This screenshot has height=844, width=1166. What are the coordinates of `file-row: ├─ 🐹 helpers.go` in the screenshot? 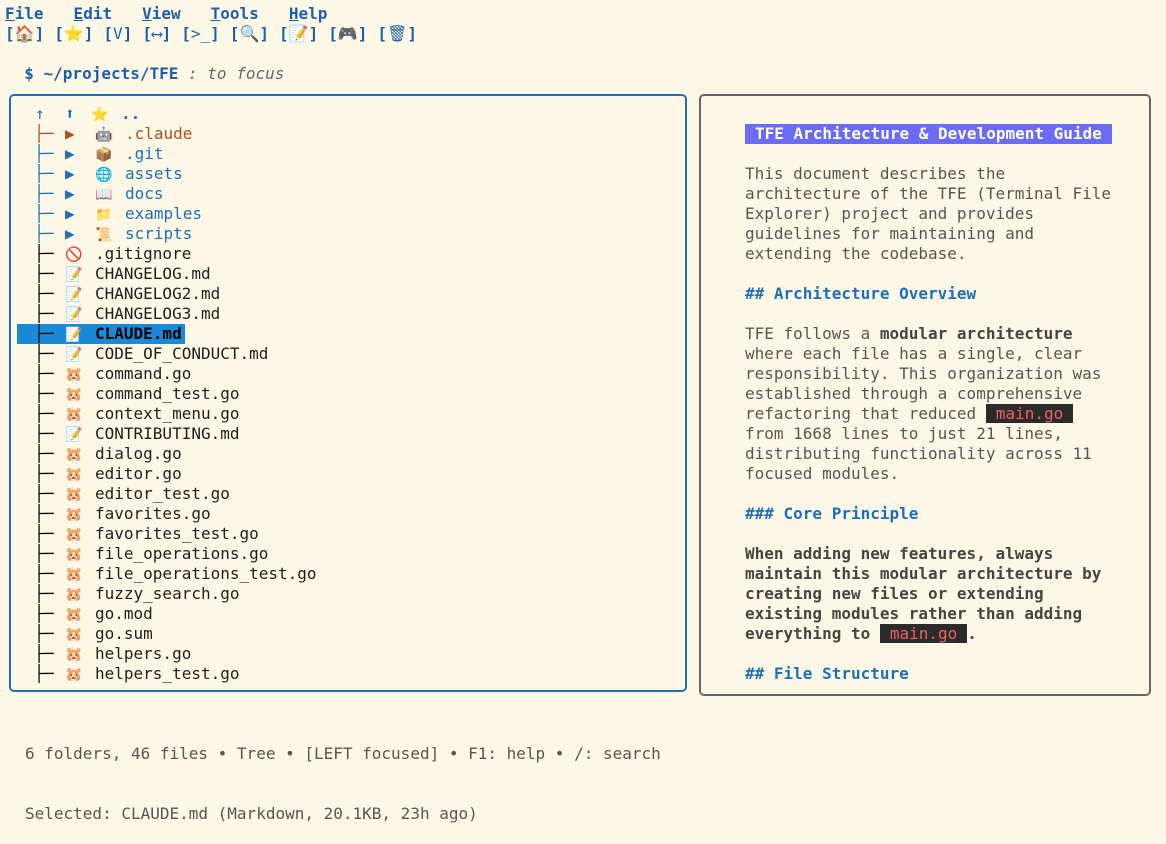 It's located at (350, 654).